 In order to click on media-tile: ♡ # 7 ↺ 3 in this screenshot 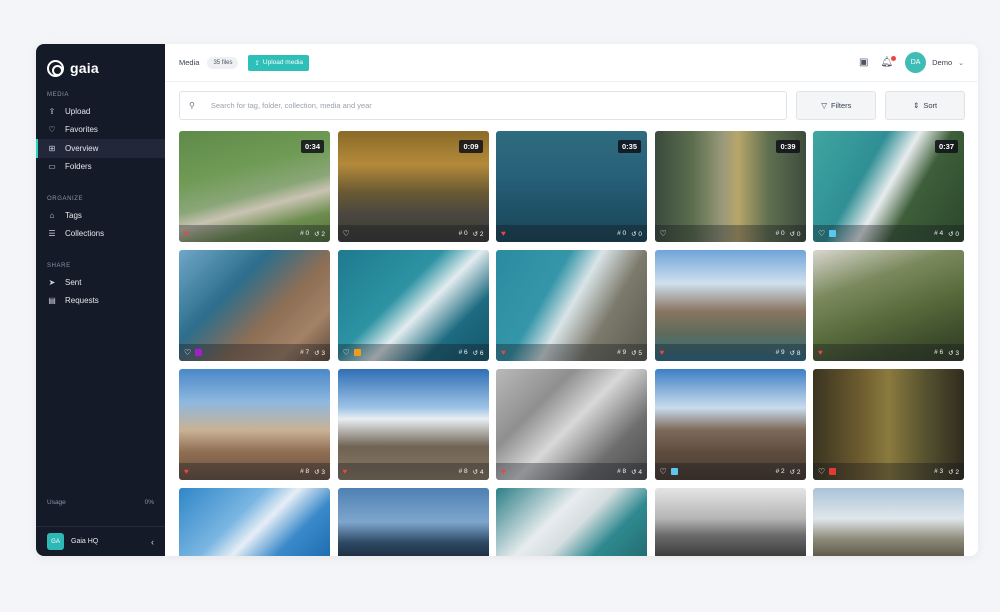, I will do `click(254, 305)`.